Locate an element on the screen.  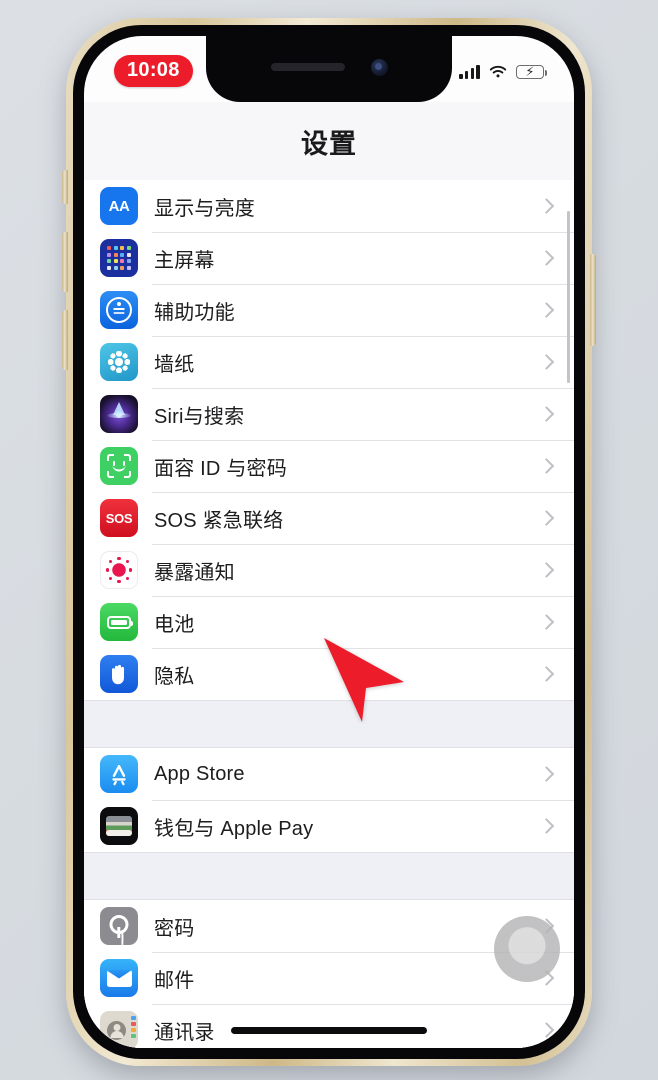
display-brightness-icon: AA is located at coordinates (119, 206).